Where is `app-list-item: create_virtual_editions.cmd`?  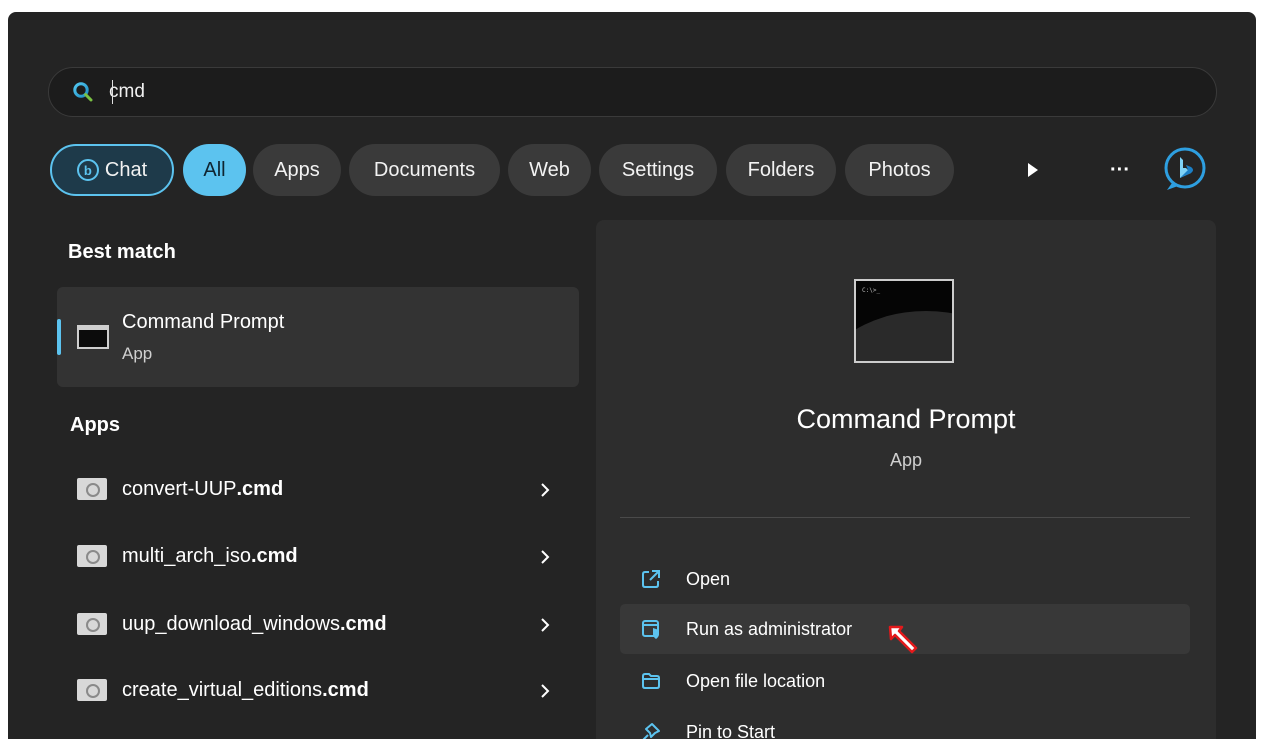
app-list-item: create_virtual_editions.cmd is located at coordinates (318, 691).